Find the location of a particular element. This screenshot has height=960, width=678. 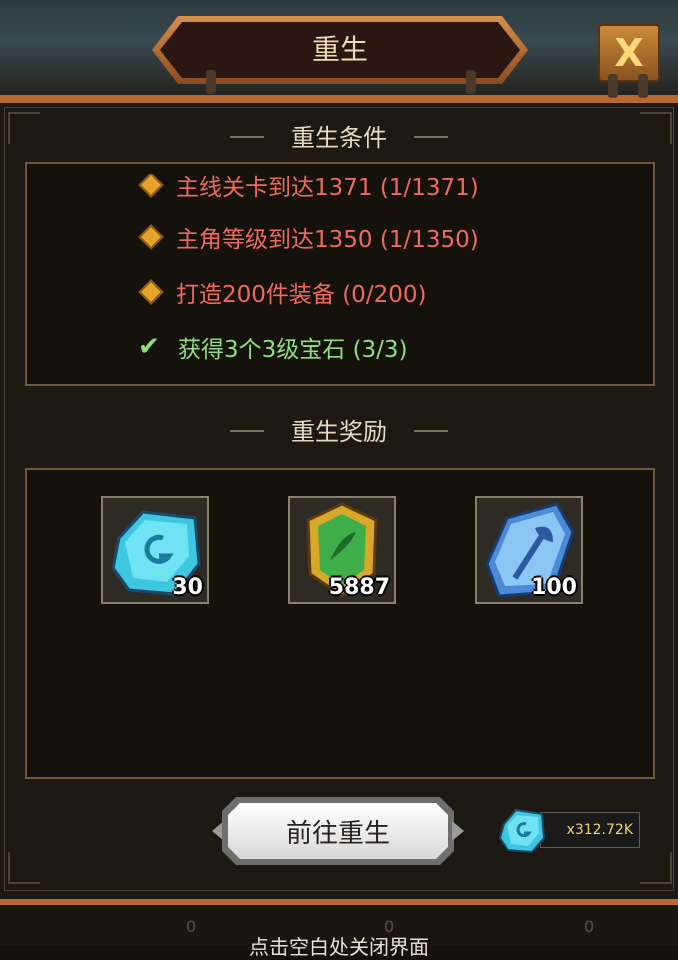

close-button: X is located at coordinates (629, 53).